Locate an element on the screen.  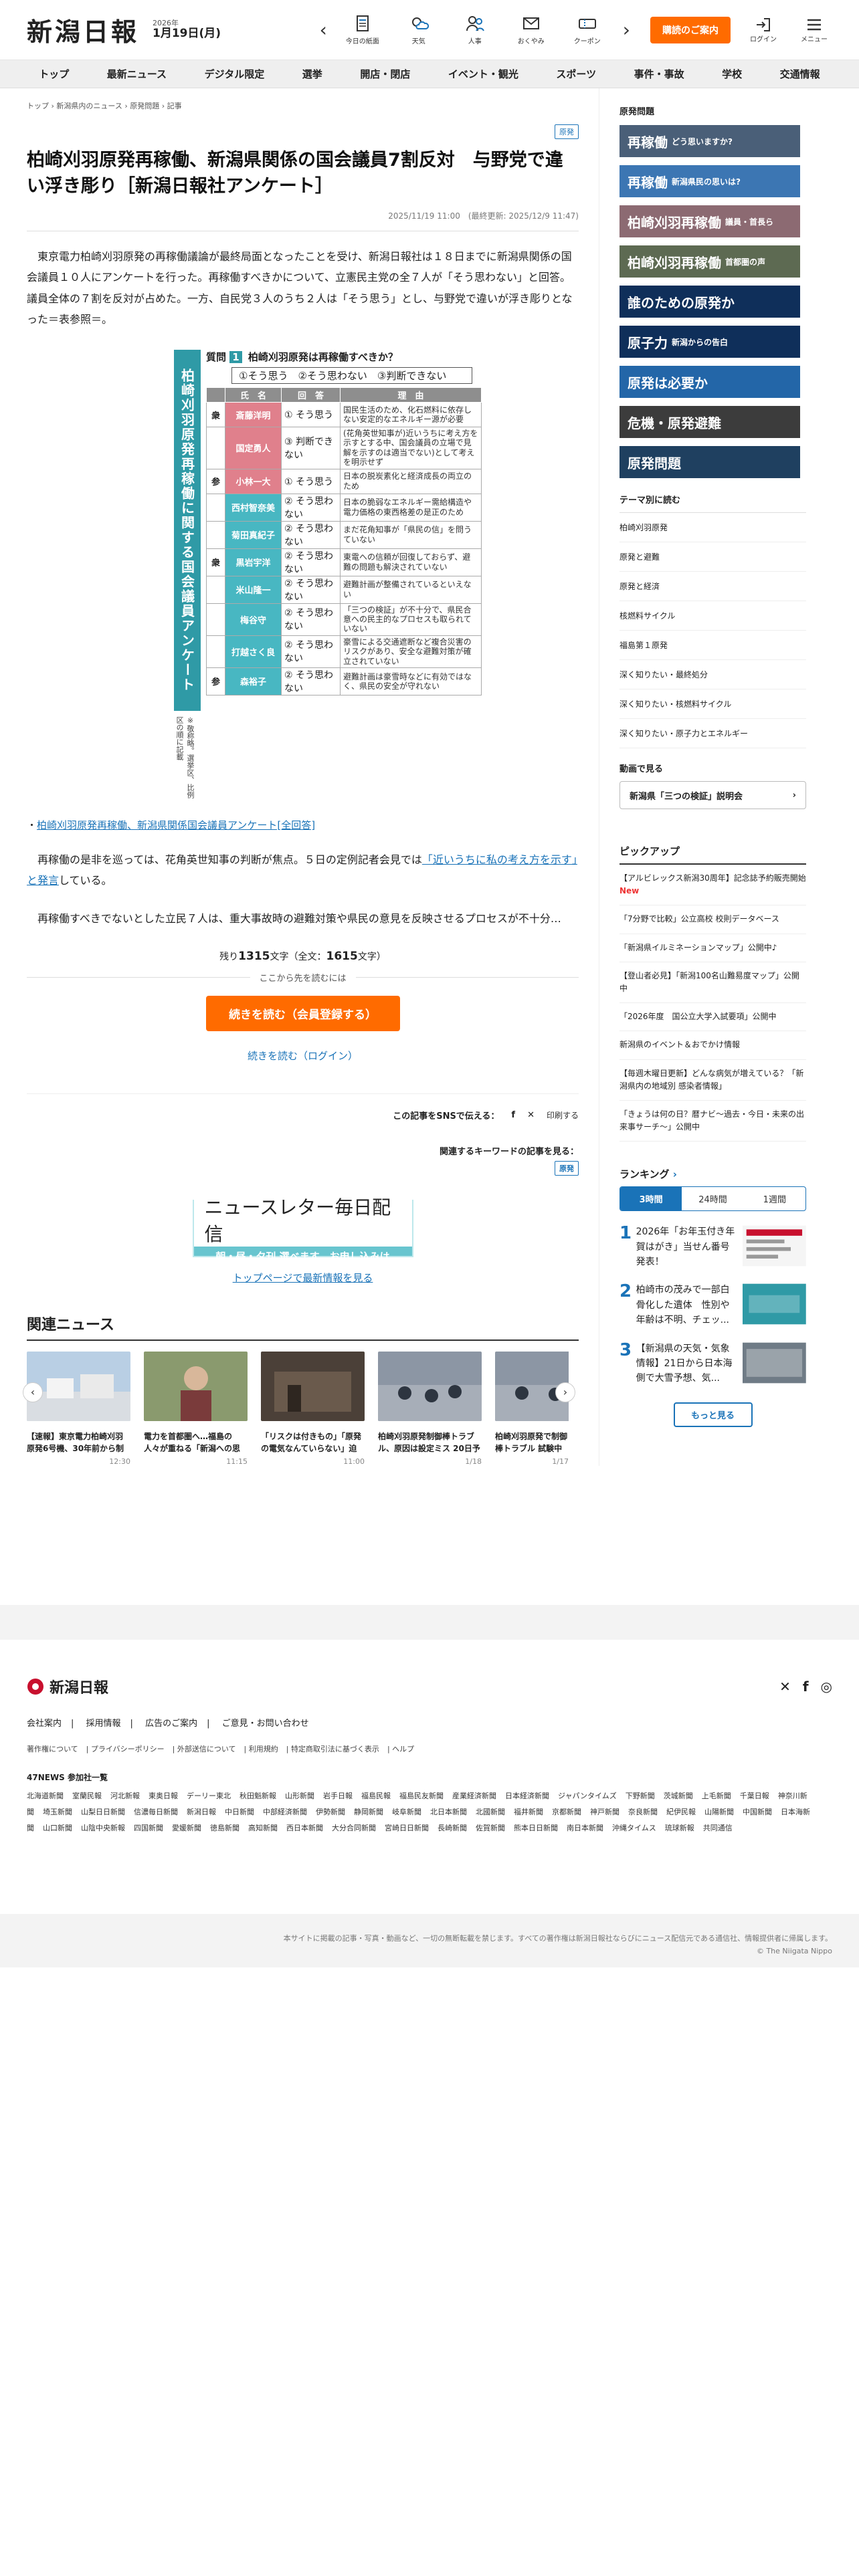
related-article-link: 柏崎刈羽原発再稼働、新潟県関係国会議員アンケート[全回答] is located at coordinates (176, 825).